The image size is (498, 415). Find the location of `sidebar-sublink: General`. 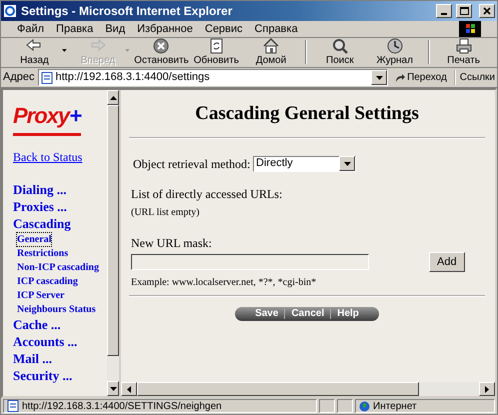

sidebar-sublink: General is located at coordinates (34, 239).